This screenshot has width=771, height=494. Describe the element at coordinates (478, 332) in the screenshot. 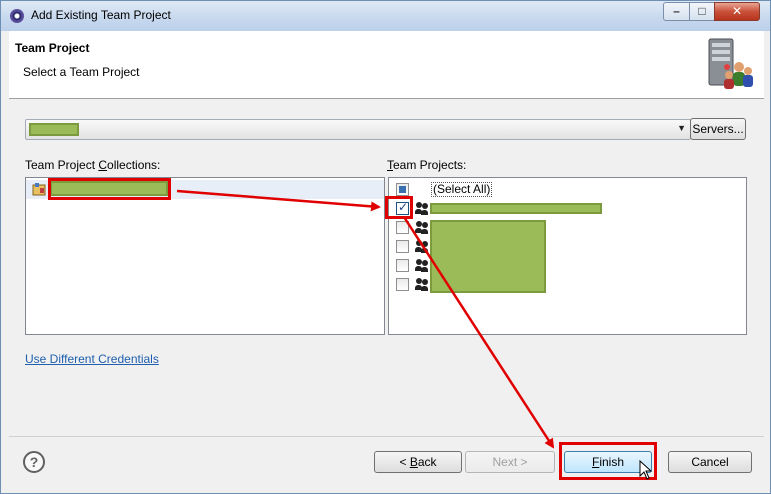

I see `arrow-to-finish` at that location.